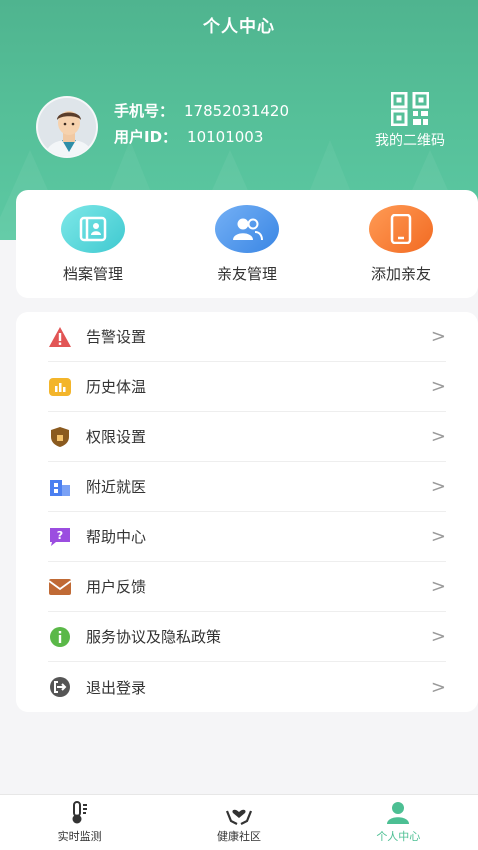 The width and height of the screenshot is (478, 850). I want to click on userid-value: 10101003, so click(225, 137).